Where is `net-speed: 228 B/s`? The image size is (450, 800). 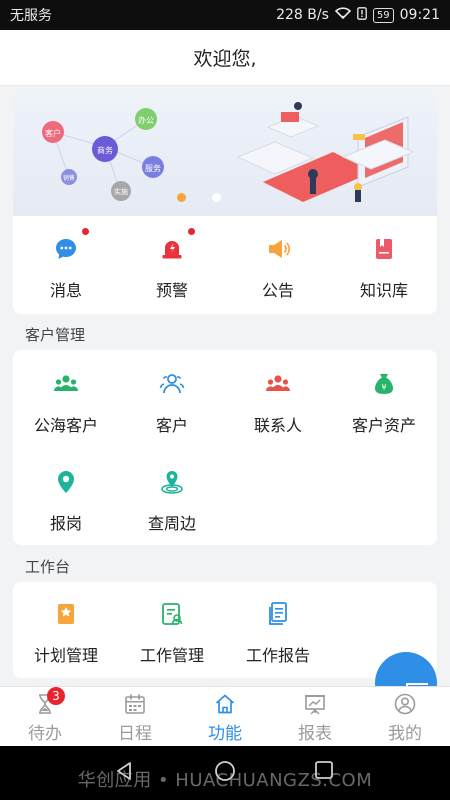 net-speed: 228 B/s is located at coordinates (302, 15).